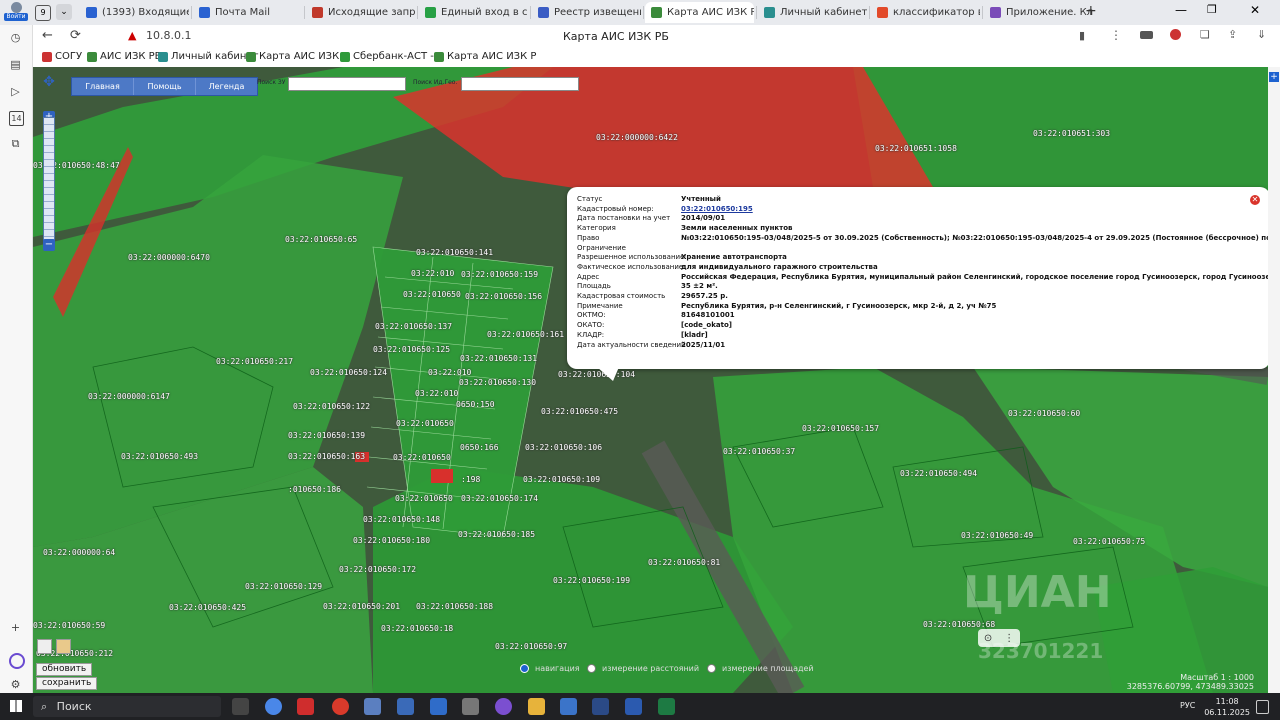  Describe the element at coordinates (699, 12) in the screenshot. I see `tab-item: Карта АИС ИЗК Р✕` at that location.